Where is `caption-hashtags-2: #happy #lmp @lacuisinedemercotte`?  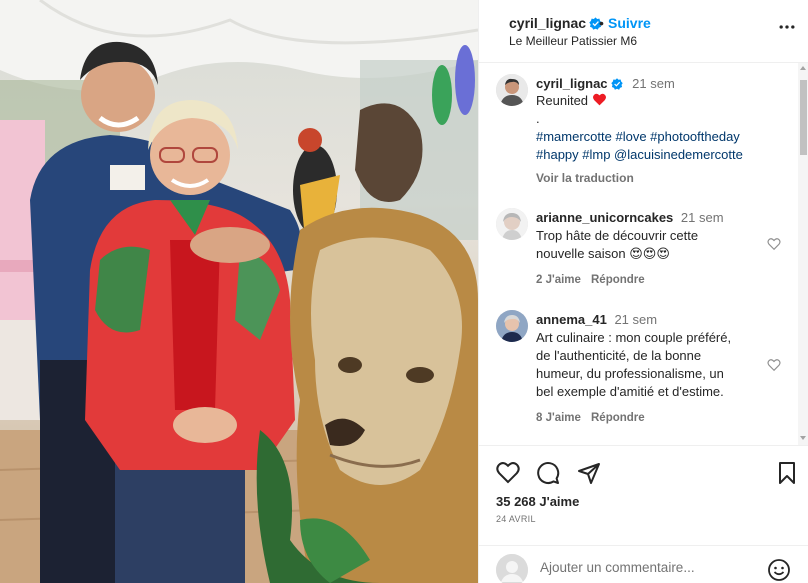 caption-hashtags-2: #happy #lmp @lacuisinedemercotte is located at coordinates (639, 155).